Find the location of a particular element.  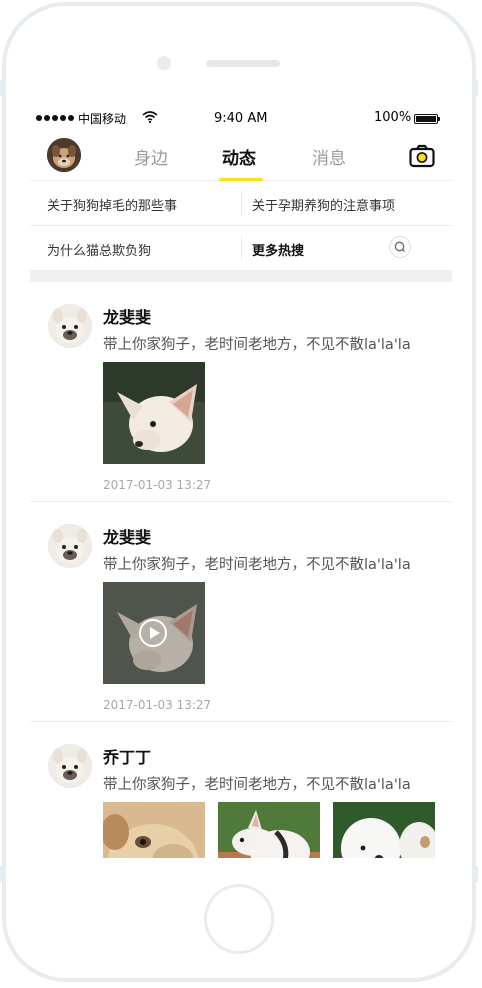

signal-icon is located at coordinates (55, 118).